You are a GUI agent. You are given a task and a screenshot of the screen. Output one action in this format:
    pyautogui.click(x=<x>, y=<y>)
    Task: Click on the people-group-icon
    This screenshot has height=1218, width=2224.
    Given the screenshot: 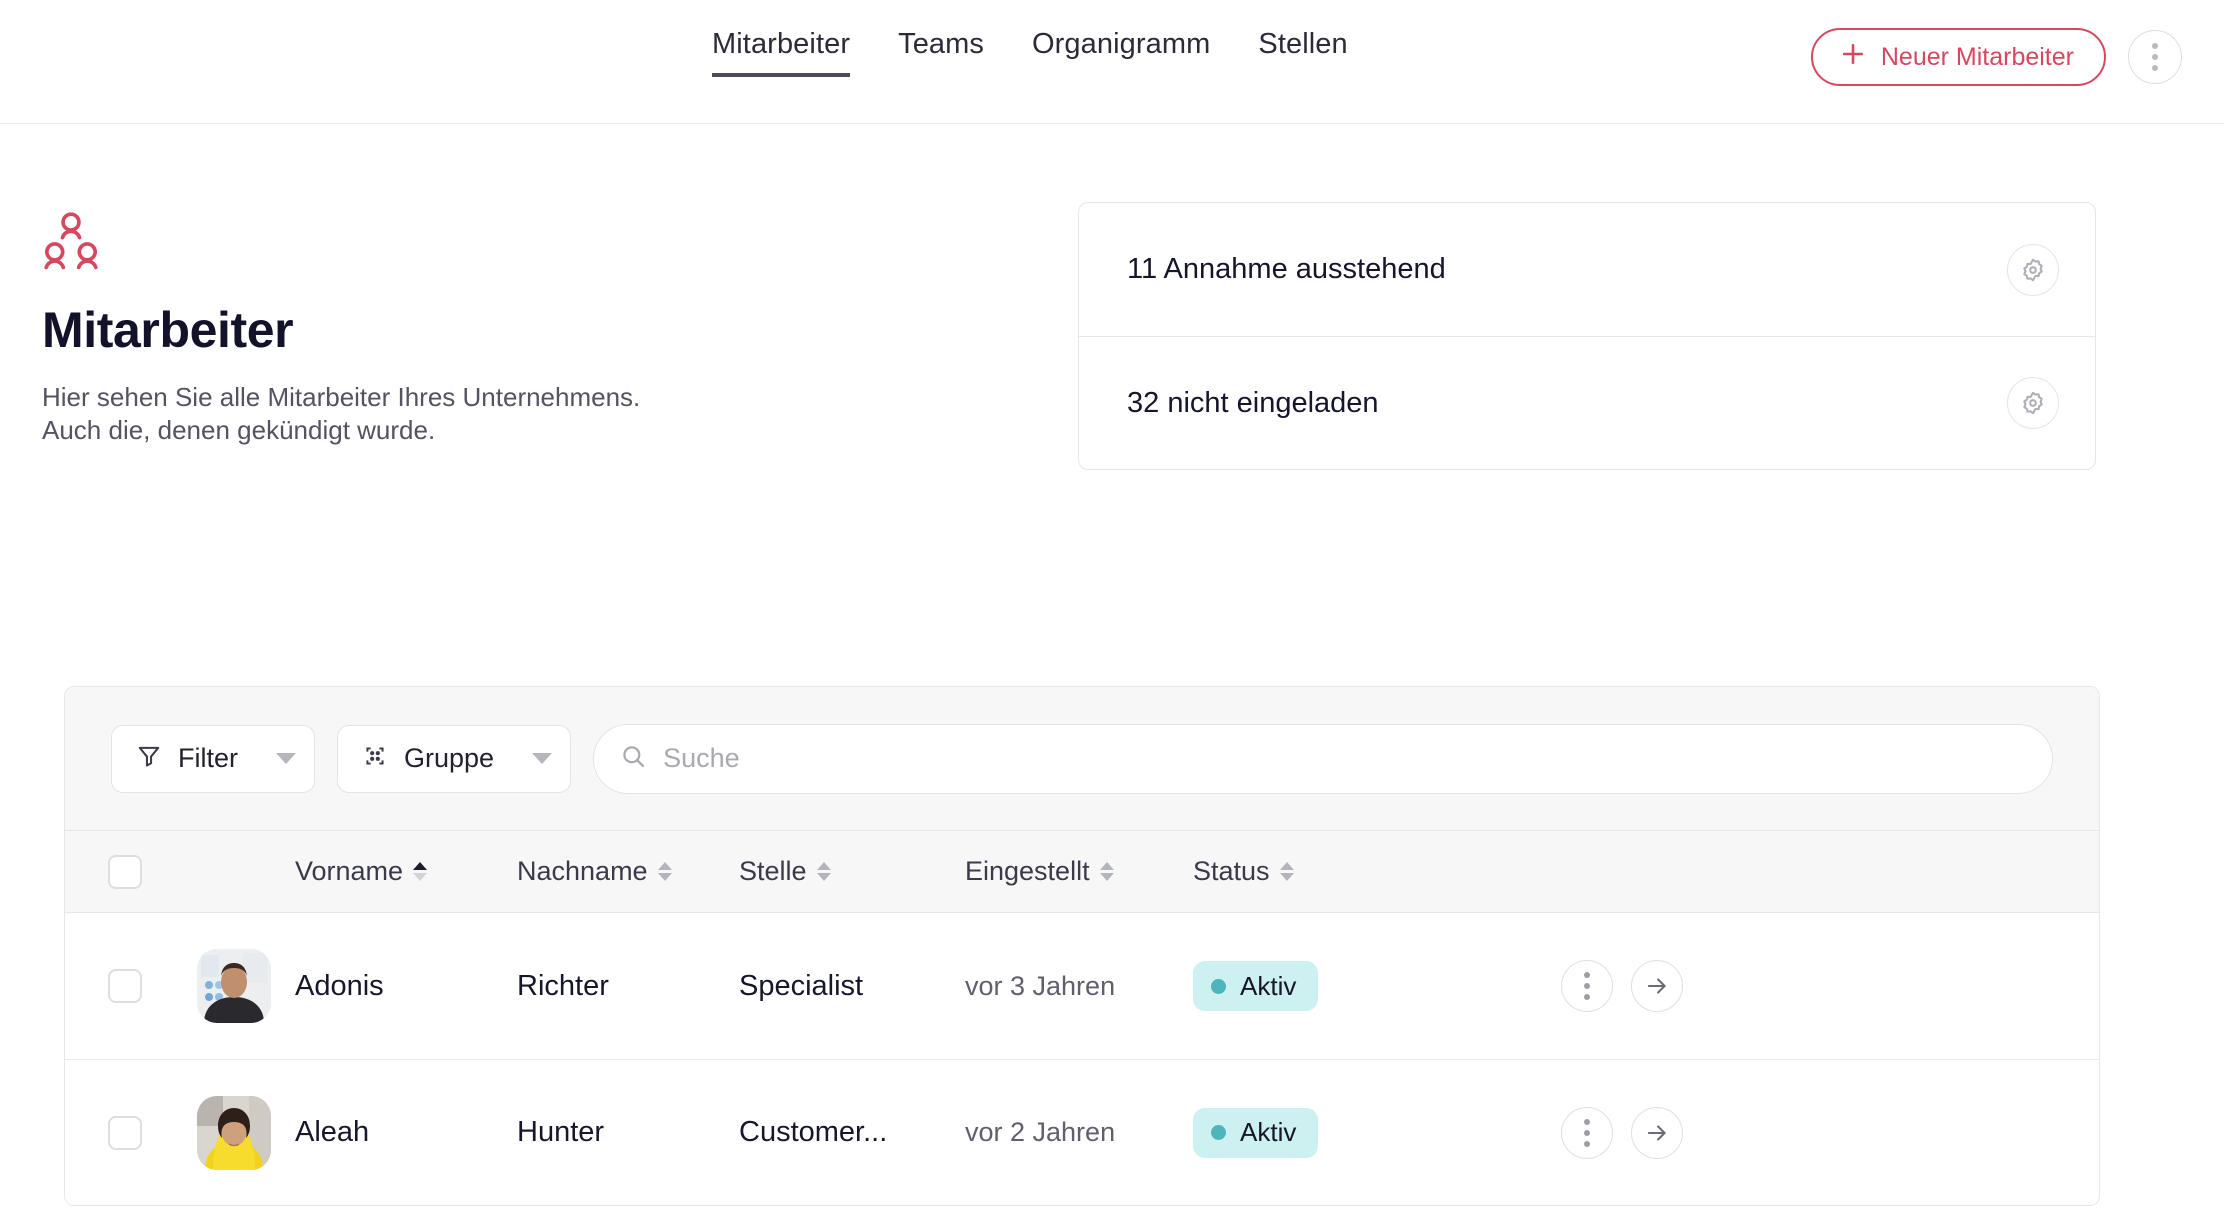 What is the action you would take?
    pyautogui.click(x=547, y=245)
    